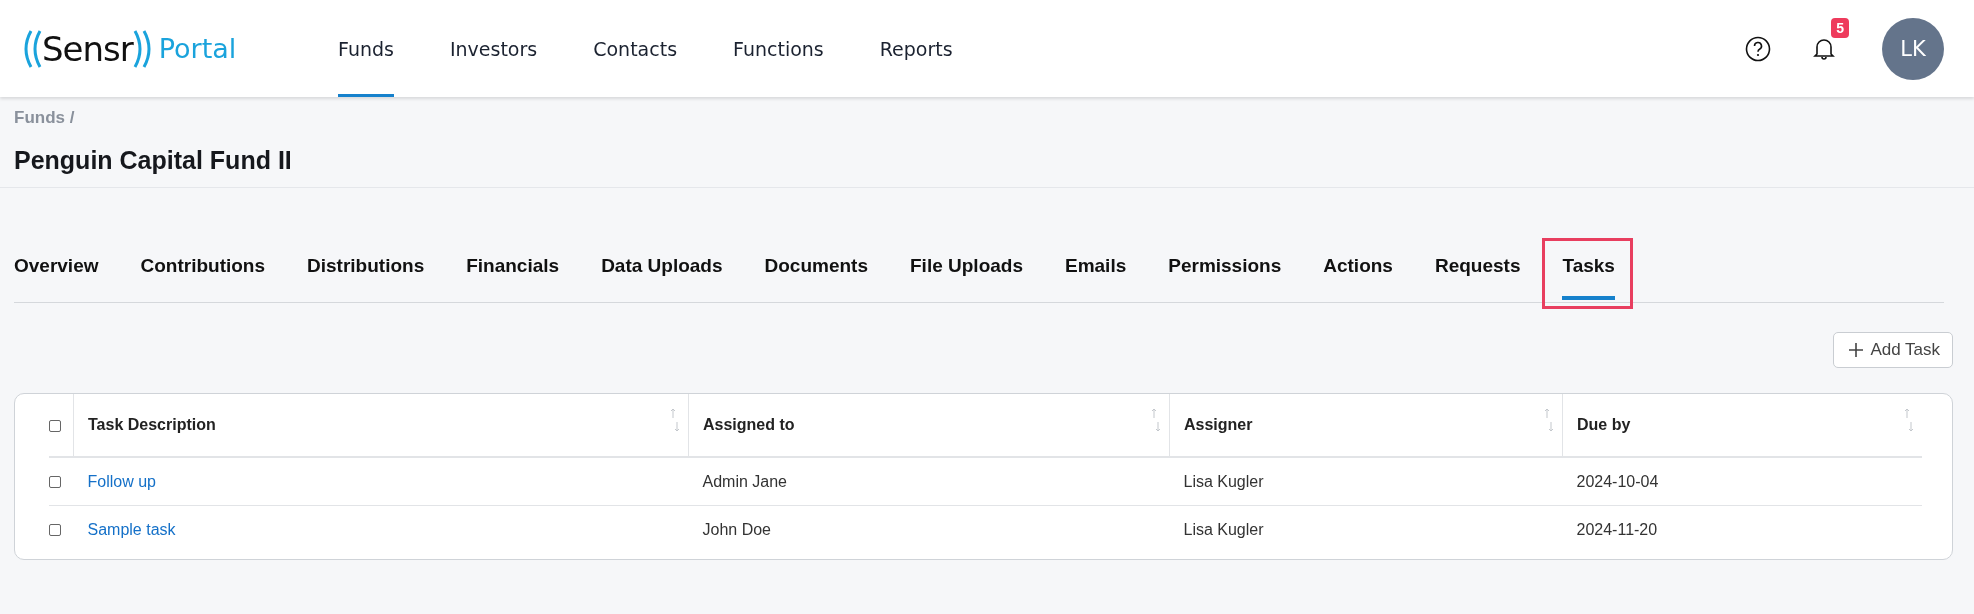 The image size is (1974, 614). What do you see at coordinates (749, 424) in the screenshot?
I see `column-header: Assigned to` at bounding box center [749, 424].